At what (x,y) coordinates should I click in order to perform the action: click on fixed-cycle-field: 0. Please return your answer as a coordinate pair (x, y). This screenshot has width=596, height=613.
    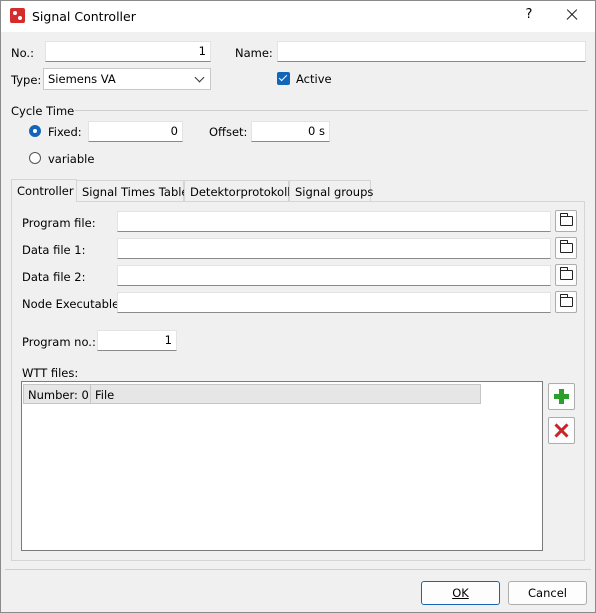
    Looking at the image, I should click on (135, 131).